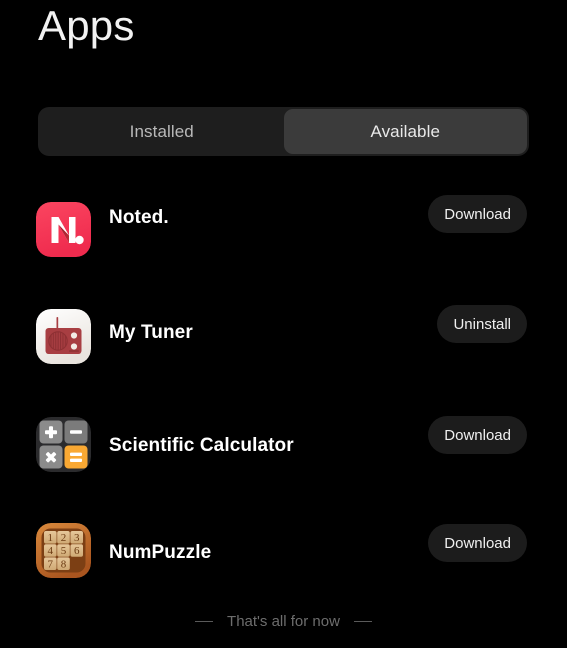 The image size is (567, 648). I want to click on noted-app-icon, so click(63, 229).